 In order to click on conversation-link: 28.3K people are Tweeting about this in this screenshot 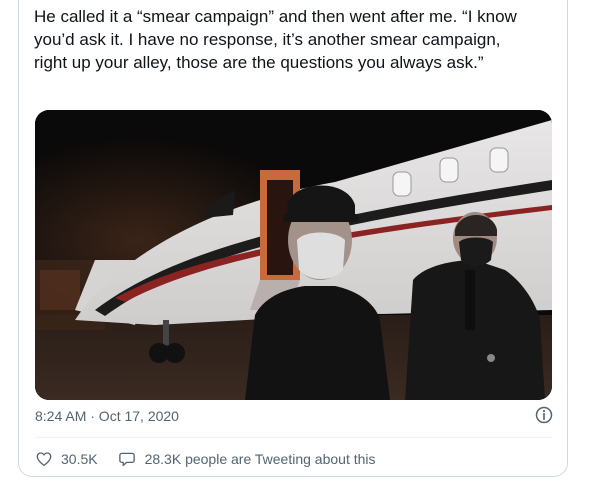, I will do `click(247, 459)`.